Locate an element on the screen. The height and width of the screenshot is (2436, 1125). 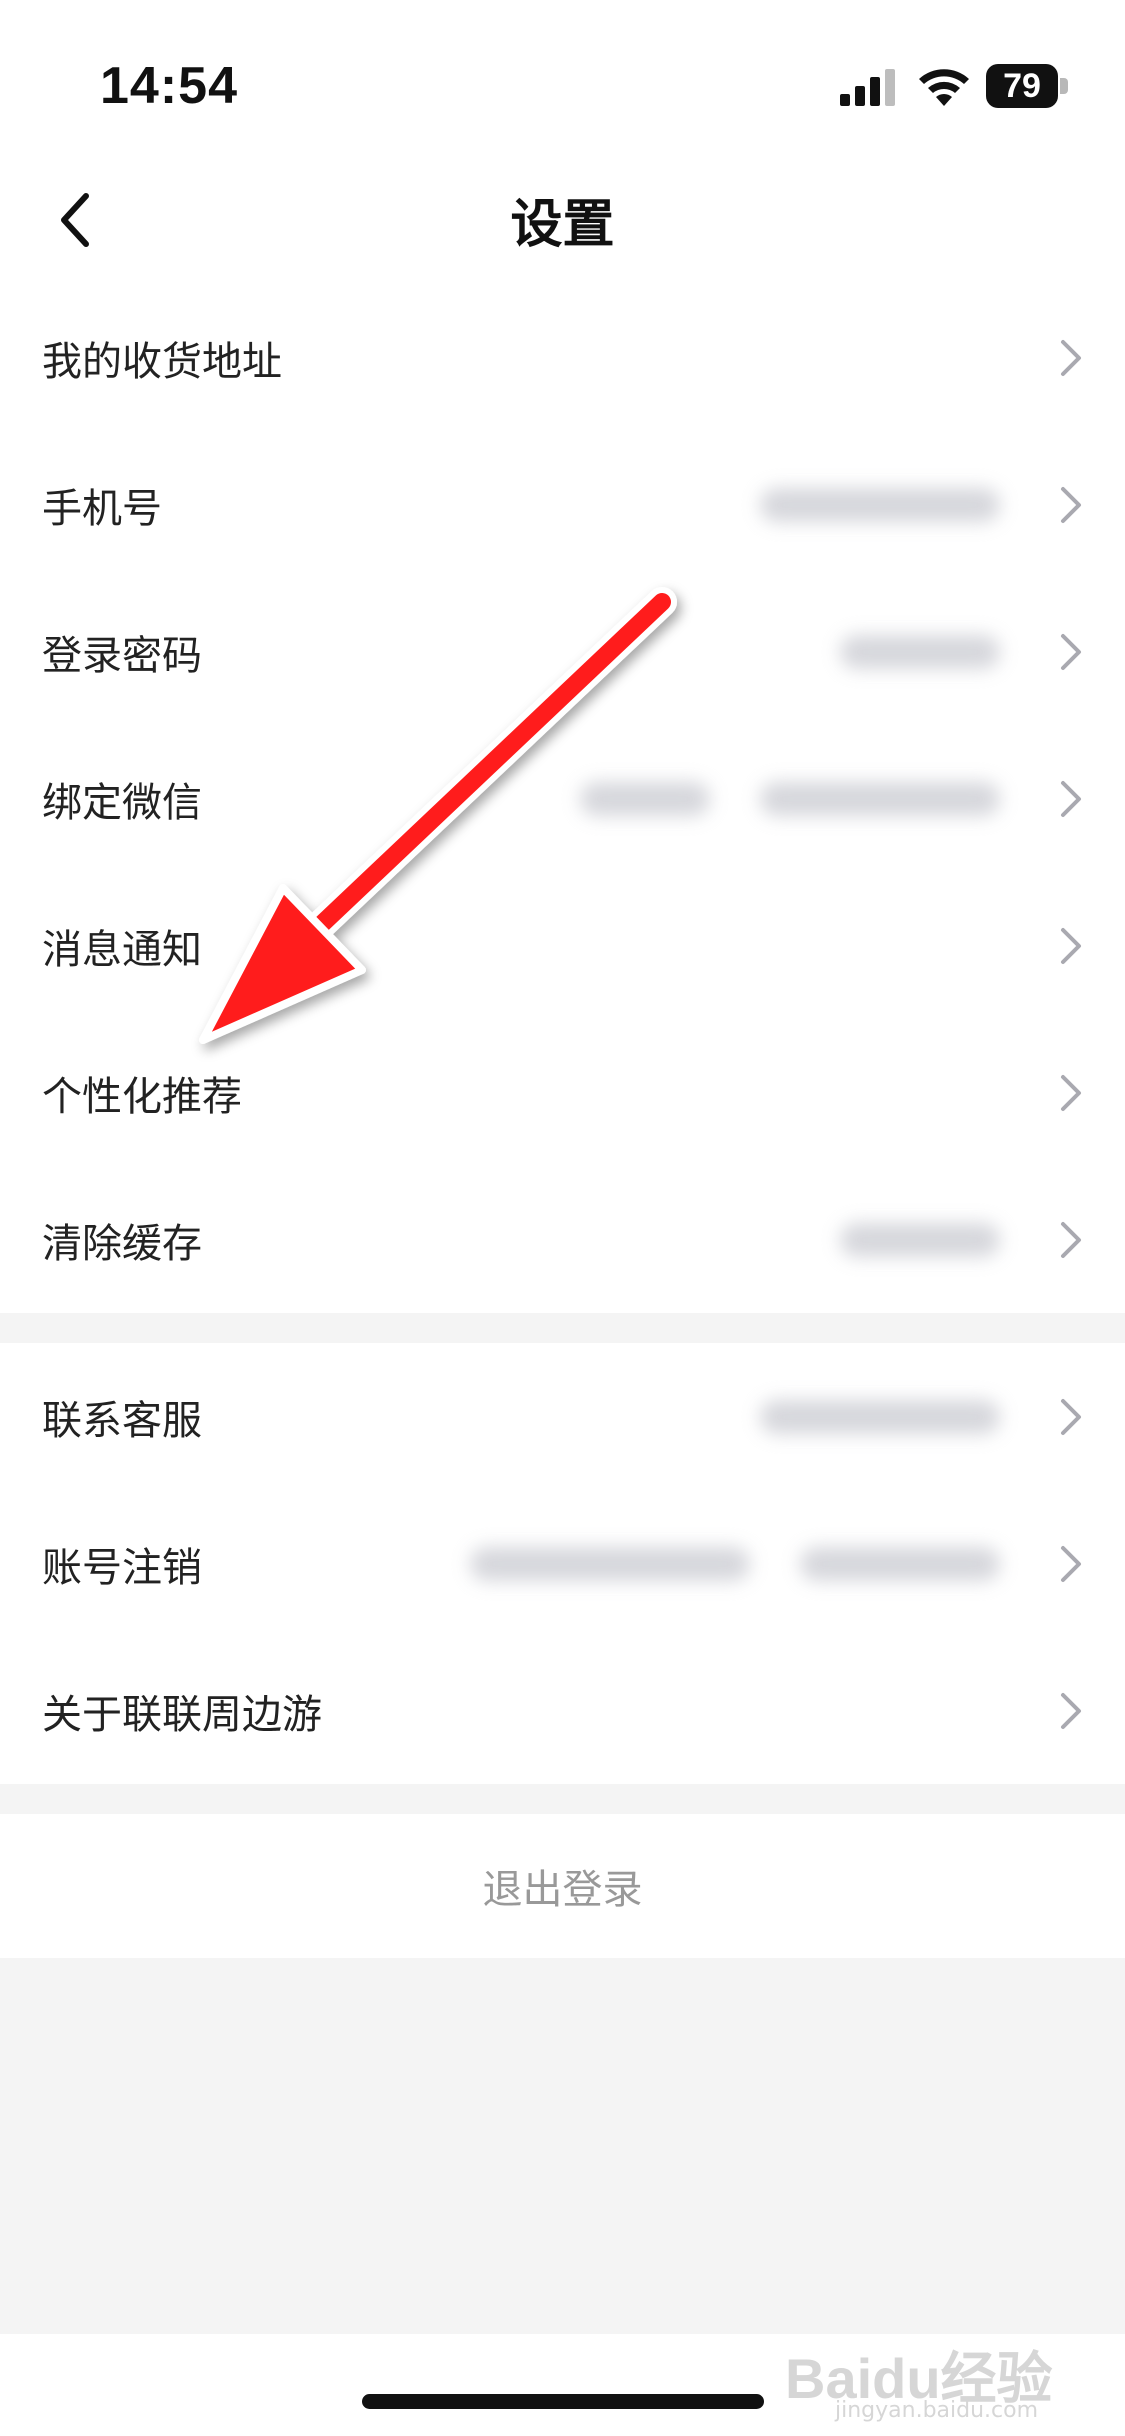
watermark-url: jingyan.baidu.com is located at coordinates (937, 2410).